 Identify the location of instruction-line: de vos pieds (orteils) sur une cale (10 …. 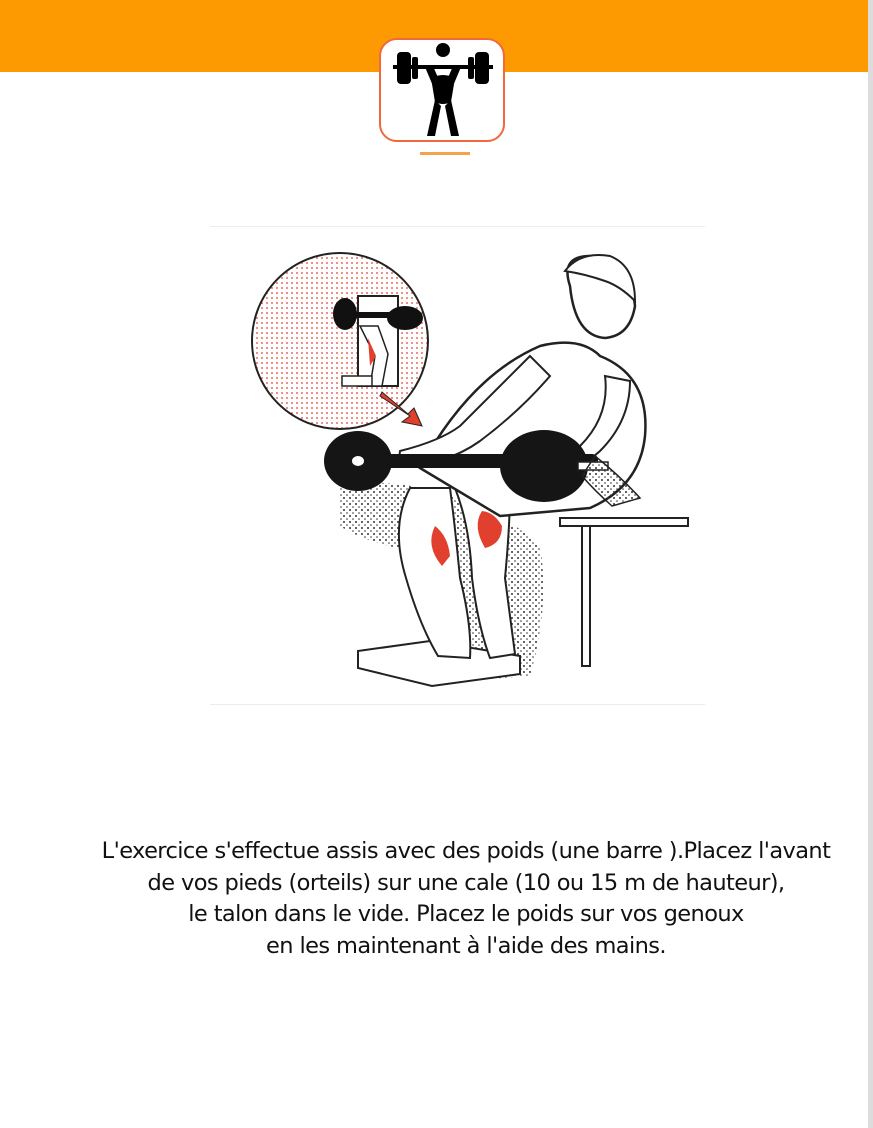
(466, 882).